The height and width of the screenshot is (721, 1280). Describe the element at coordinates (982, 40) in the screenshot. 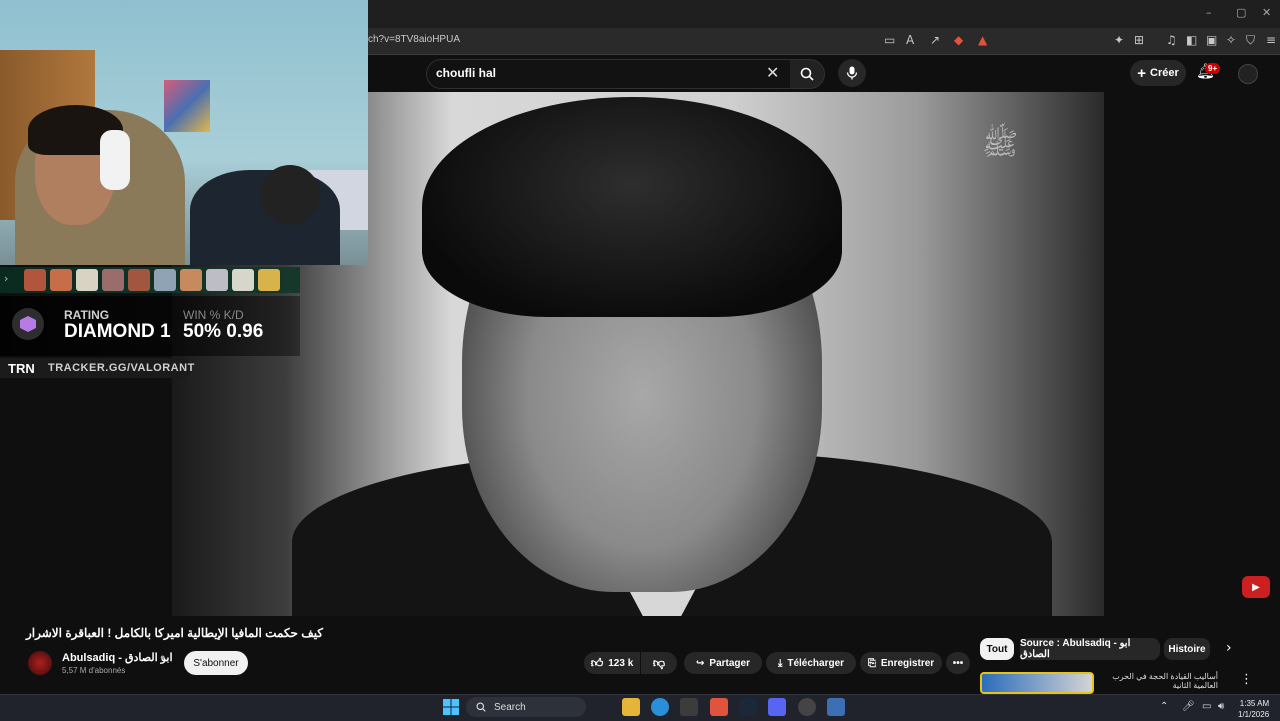

I see `brave-rewards-icon: ▲` at that location.